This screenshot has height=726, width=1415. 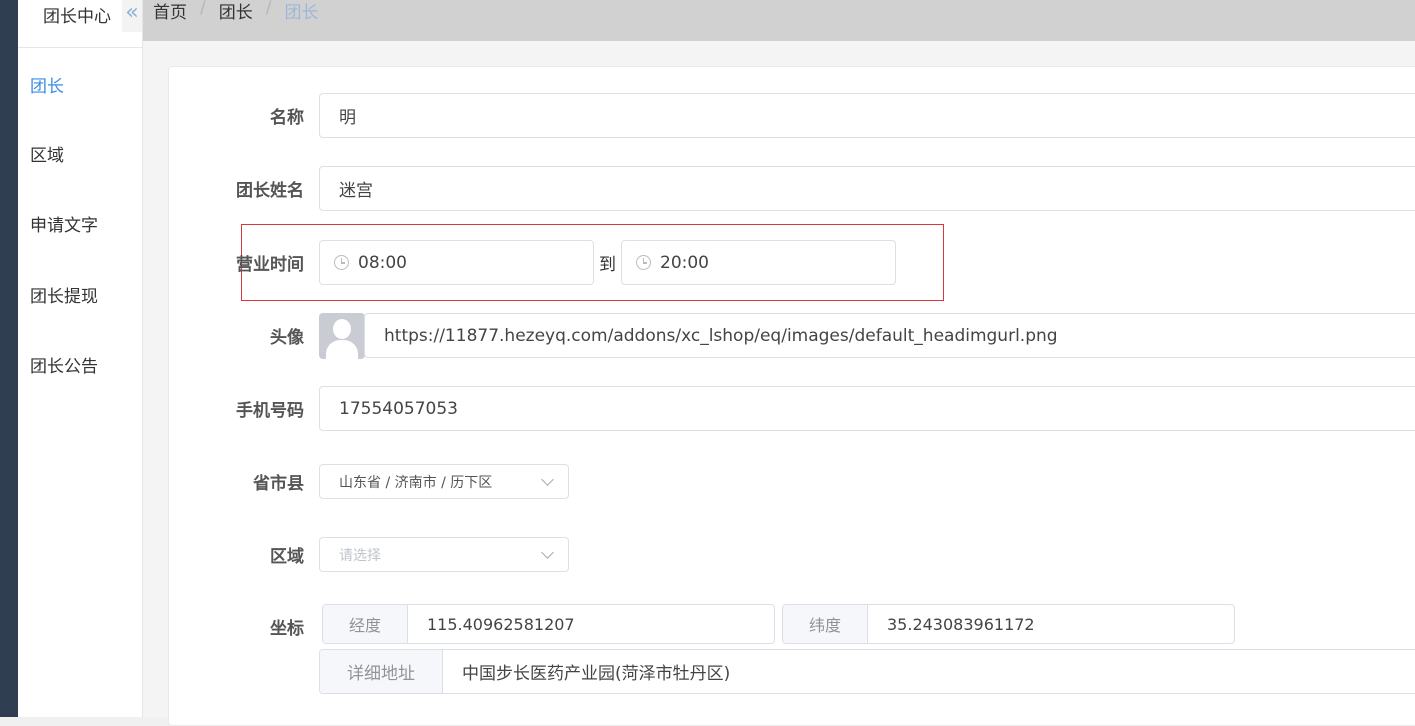 What do you see at coordinates (342, 329) in the screenshot?
I see `avatar-head` at bounding box center [342, 329].